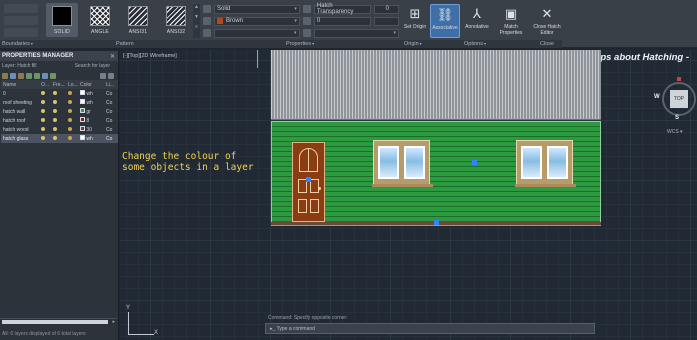  Describe the element at coordinates (342, 9) in the screenshot. I see `hatch-transparency-field: Hatch Transparency` at that location.